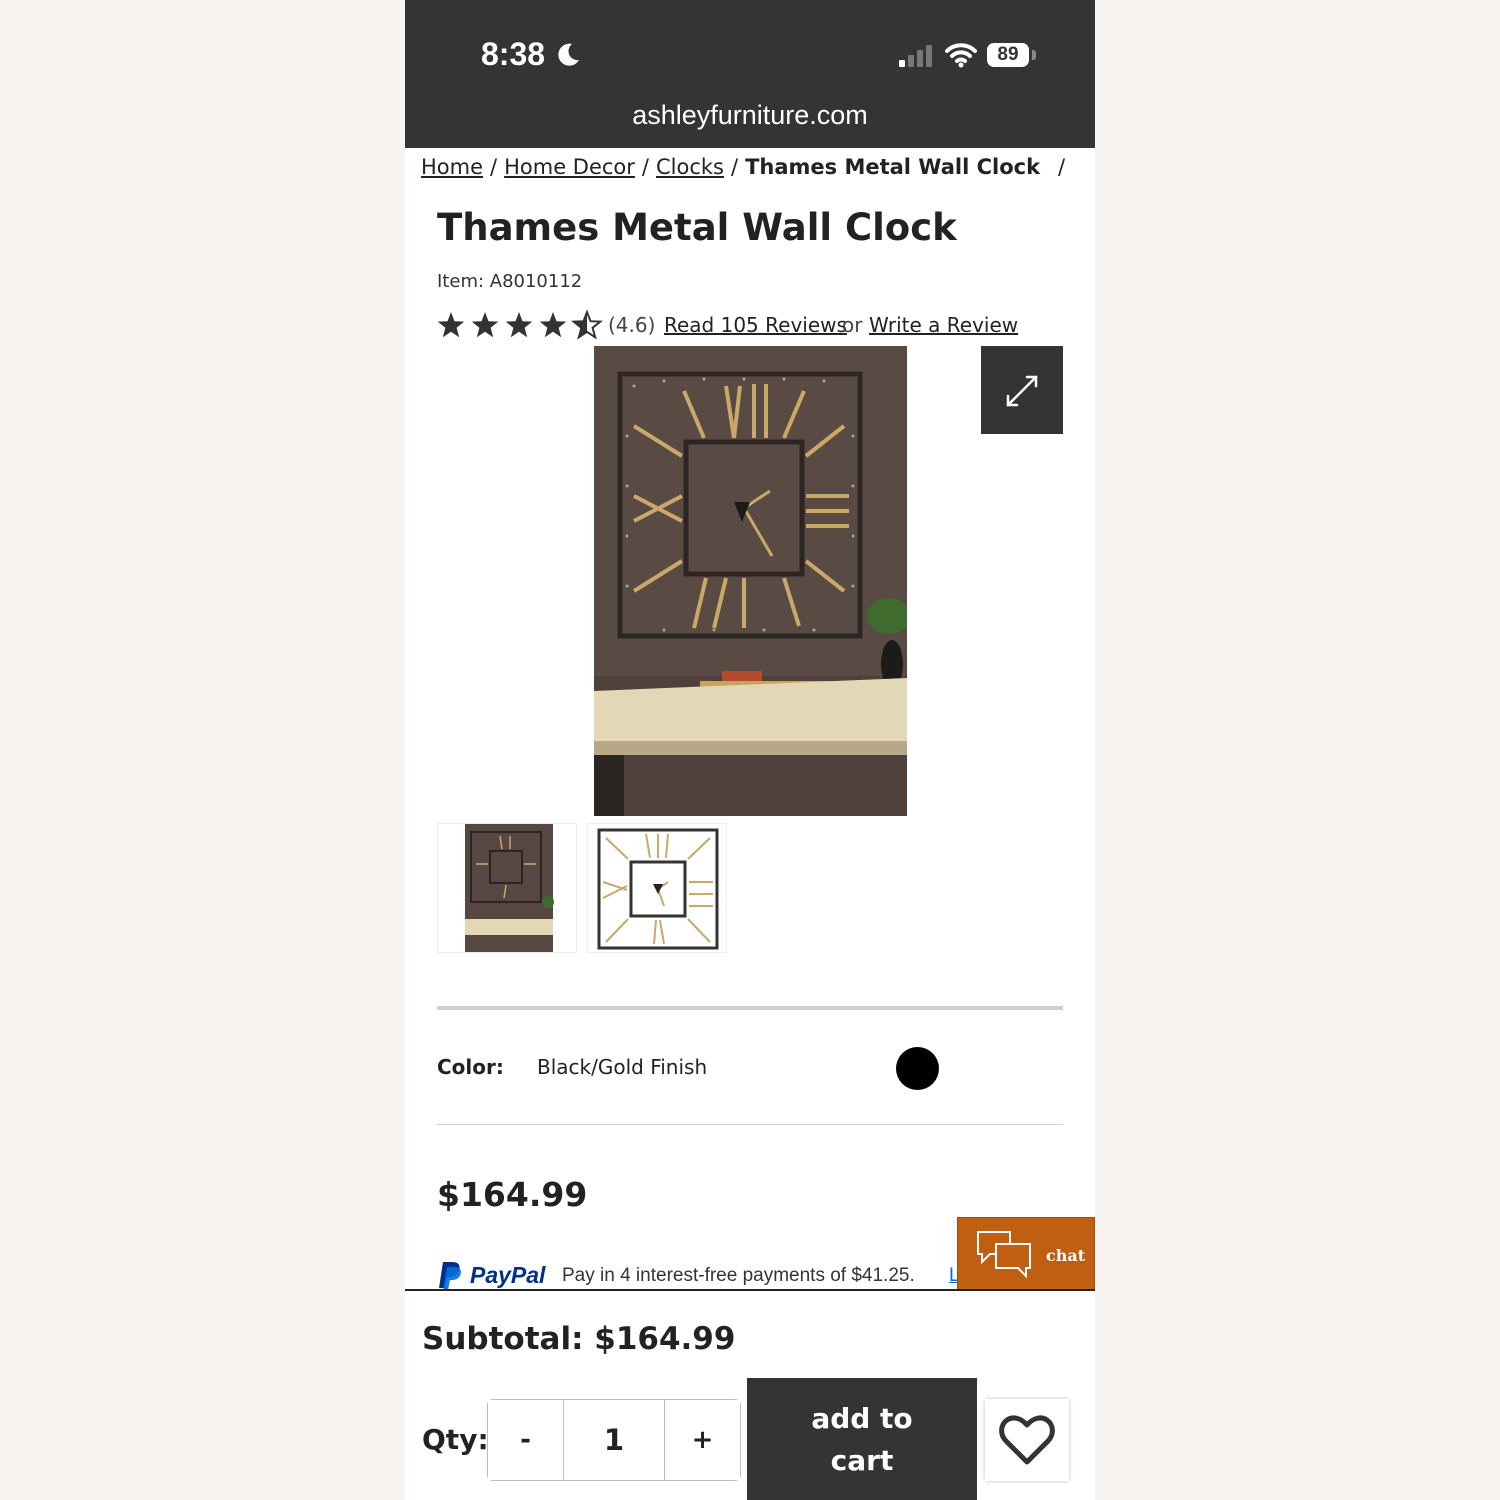  I want to click on breadcrumb-home-decor: Home Decor, so click(569, 167).